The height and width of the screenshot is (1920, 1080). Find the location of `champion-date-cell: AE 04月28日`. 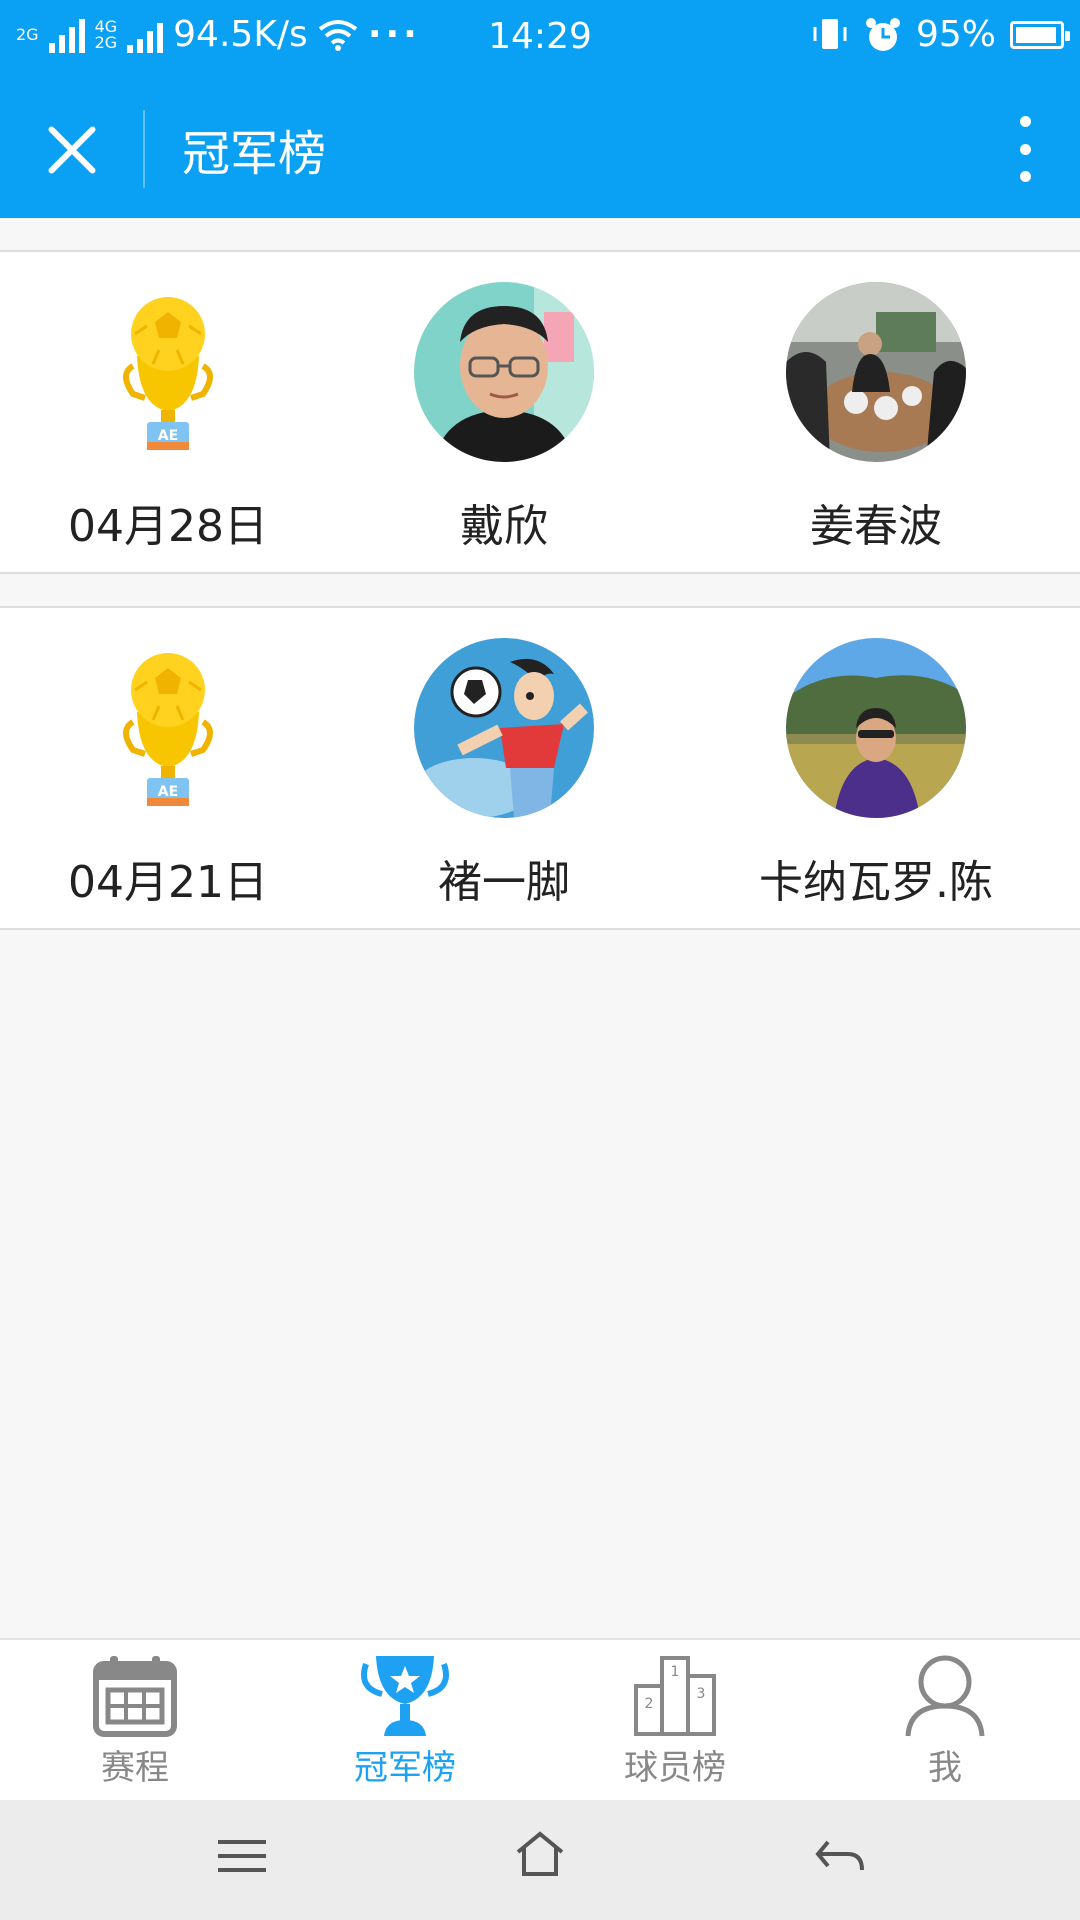

champion-date-cell: AE 04月28日 is located at coordinates (168, 412).